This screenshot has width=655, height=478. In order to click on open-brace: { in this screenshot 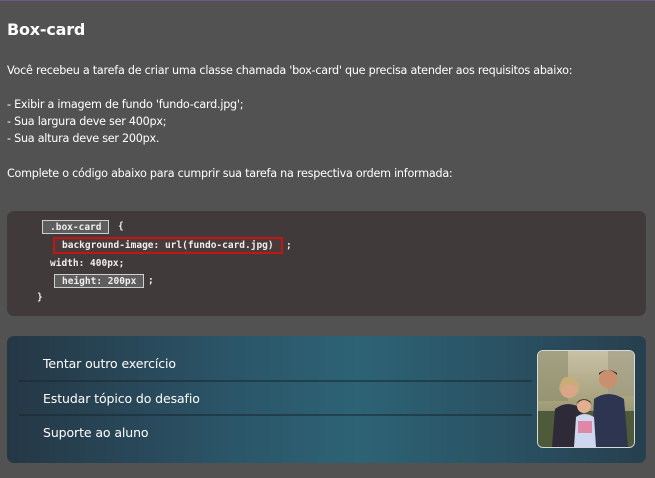, I will do `click(121, 226)`.